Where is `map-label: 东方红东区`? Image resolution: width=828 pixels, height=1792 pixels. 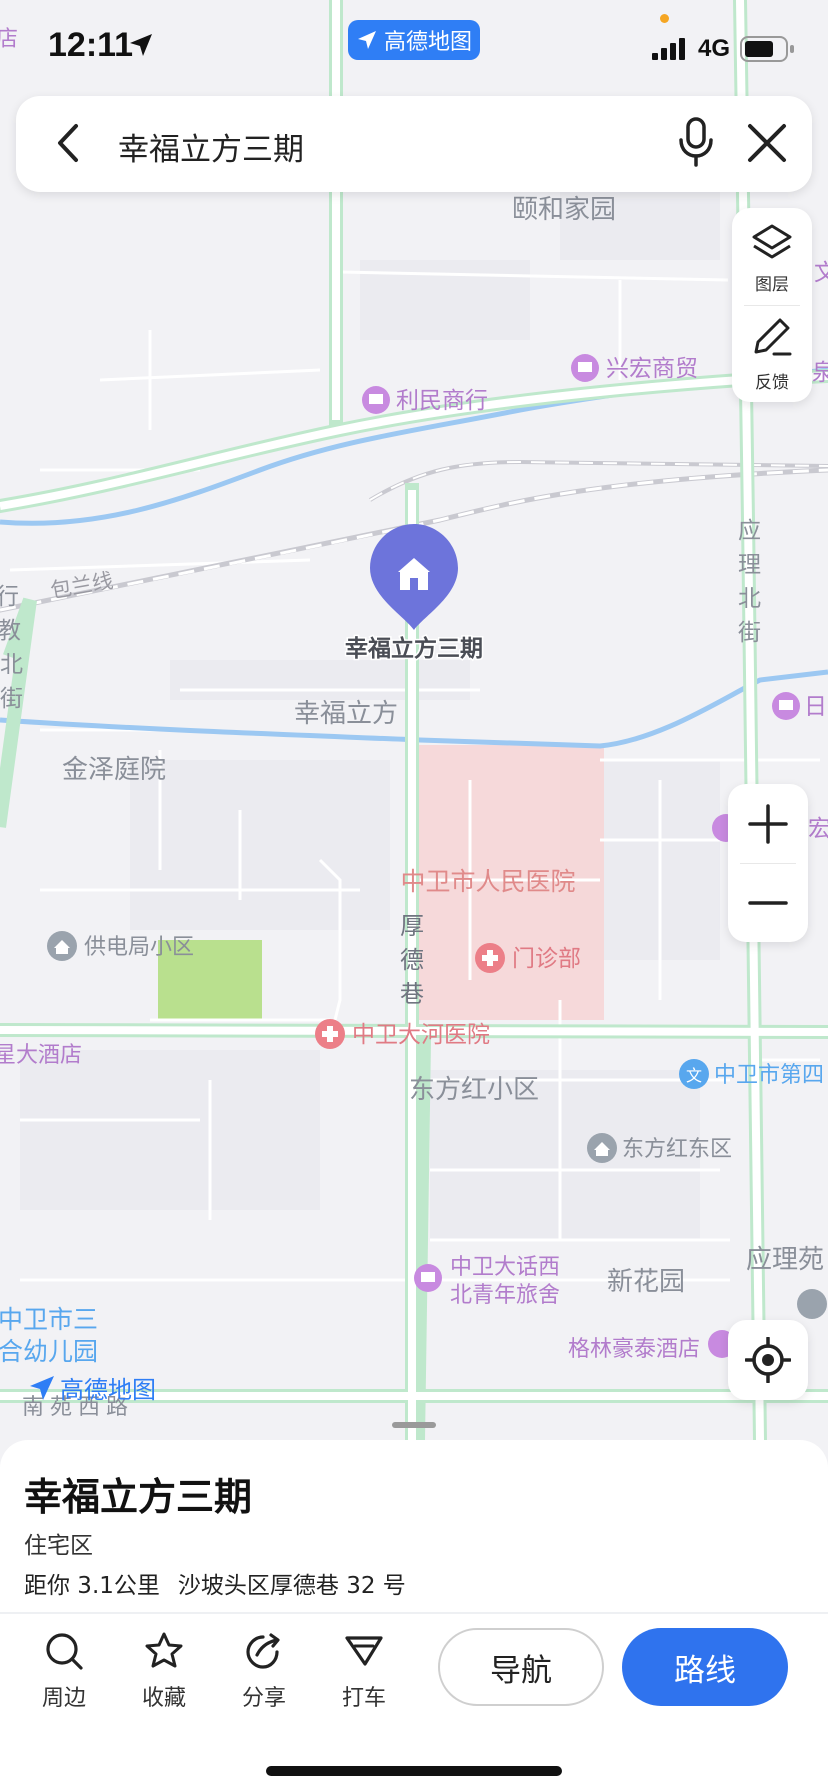
map-label: 东方红东区 is located at coordinates (677, 1149).